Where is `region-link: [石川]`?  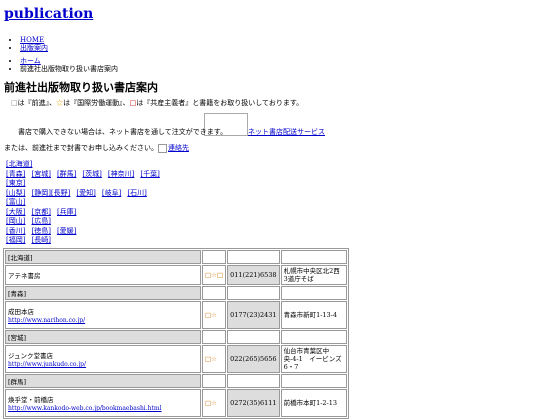 region-link: [石川] is located at coordinates (136, 193).